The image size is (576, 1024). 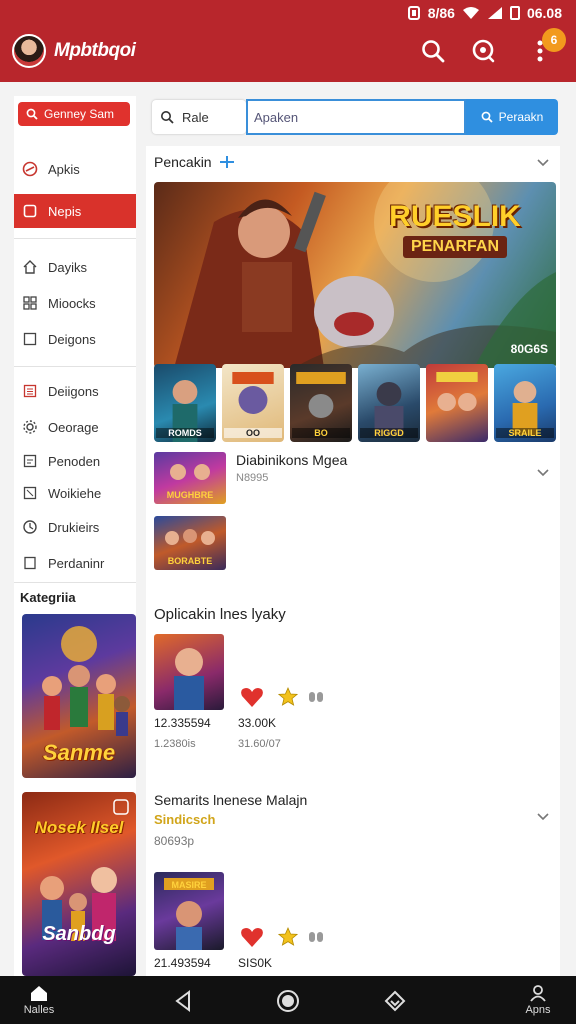 I want to click on featured-thumbnails: ROMDS OO BO RIGGD SRAILE, so click(x=355, y=403).